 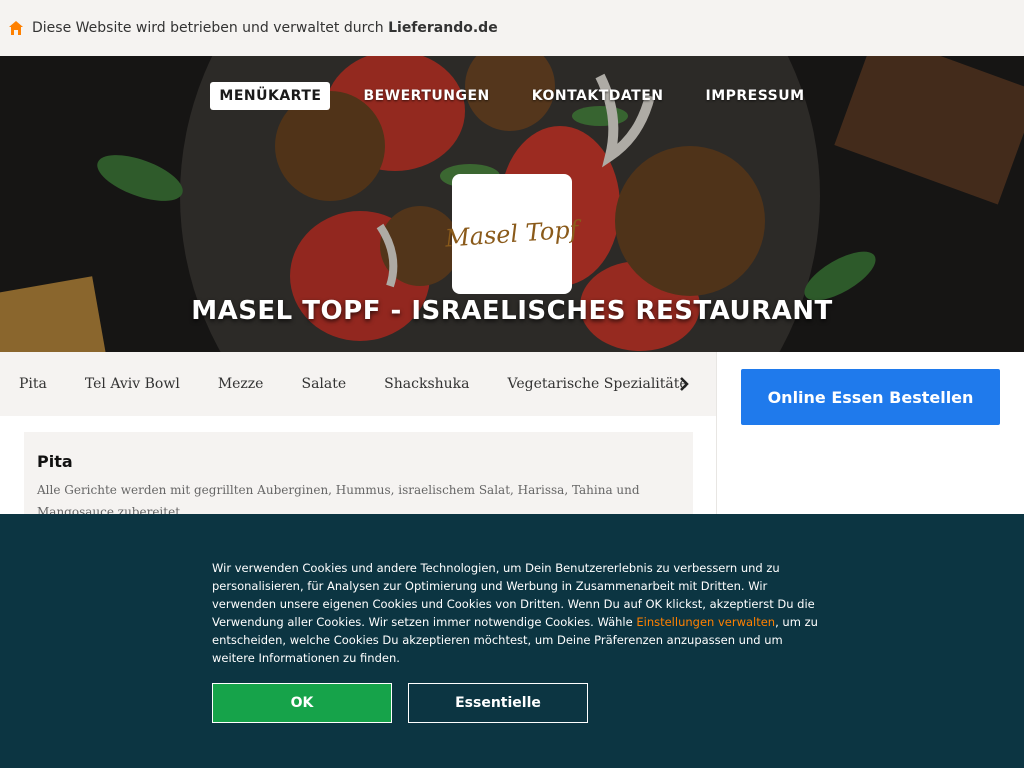 I want to click on restaurant-logo: Masel Topf, so click(x=512, y=234).